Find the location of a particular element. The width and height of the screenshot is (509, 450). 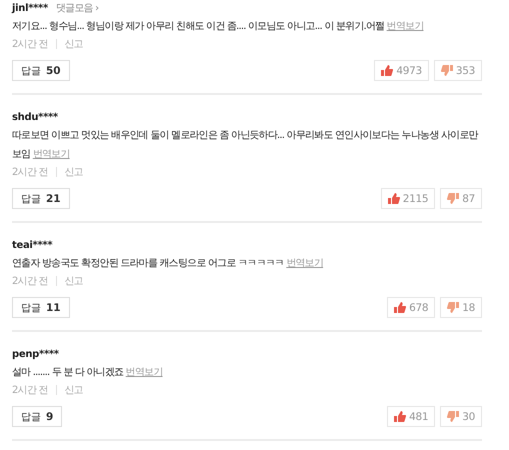

comment-text: 저기요... 형수님... 형님이랑 제가 아무리 친해도 이건 좀.... 이모님도 아니고... 이 분위기.어쩔 번역보기 is located at coordinates (218, 27).